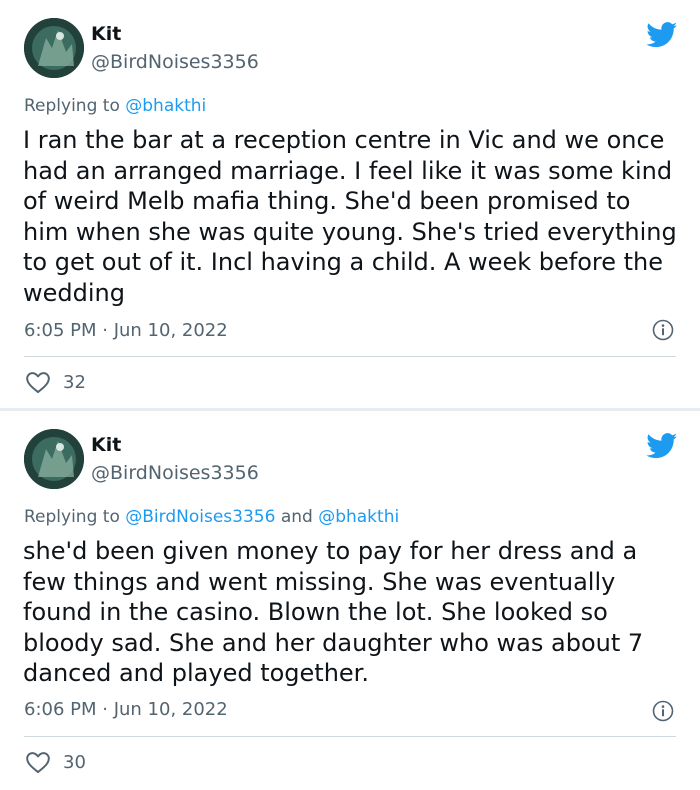  Describe the element at coordinates (74, 762) in the screenshot. I see `like-count: 30` at that location.